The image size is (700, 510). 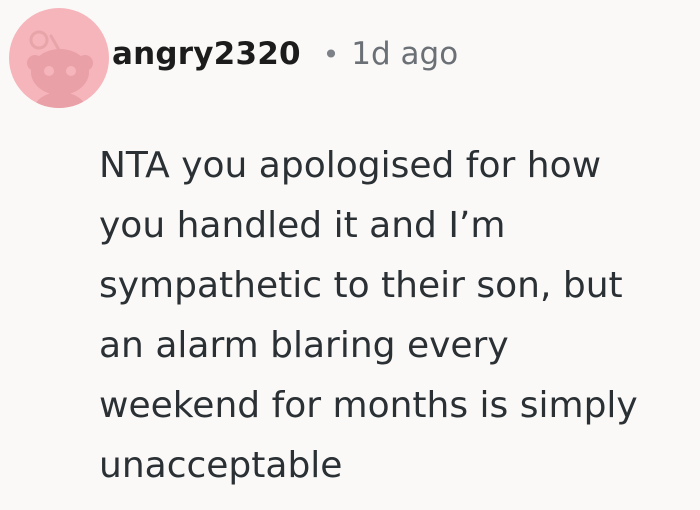 What do you see at coordinates (206, 54) in the screenshot?
I see `username: angry2320` at bounding box center [206, 54].